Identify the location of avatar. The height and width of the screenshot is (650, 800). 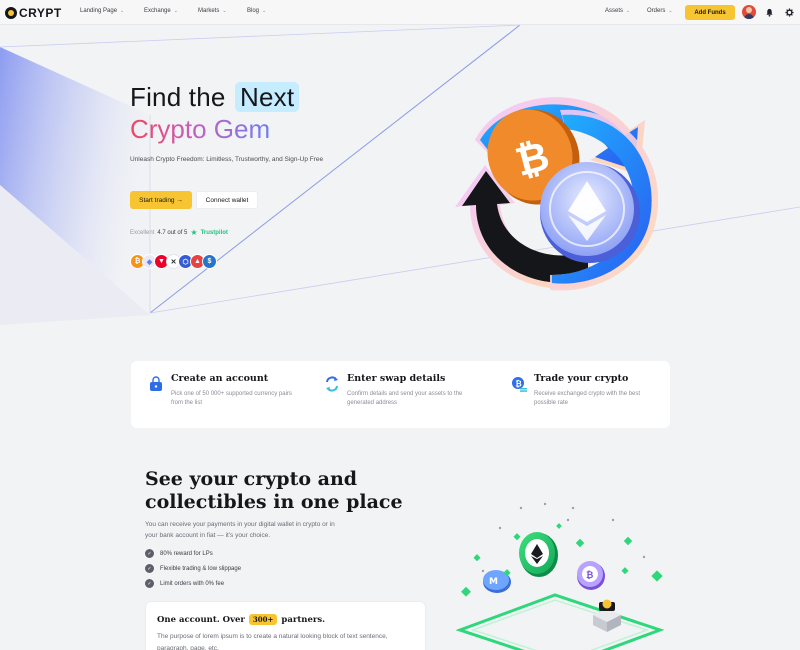
(749, 12).